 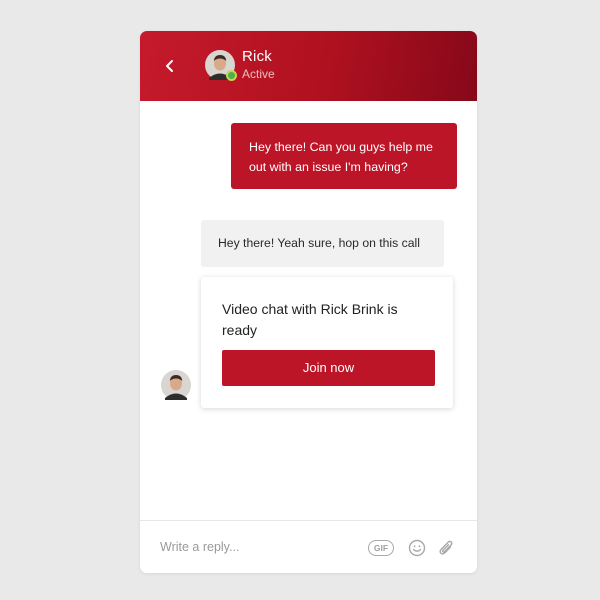 I want to click on contact-status: Active, so click(x=258, y=74).